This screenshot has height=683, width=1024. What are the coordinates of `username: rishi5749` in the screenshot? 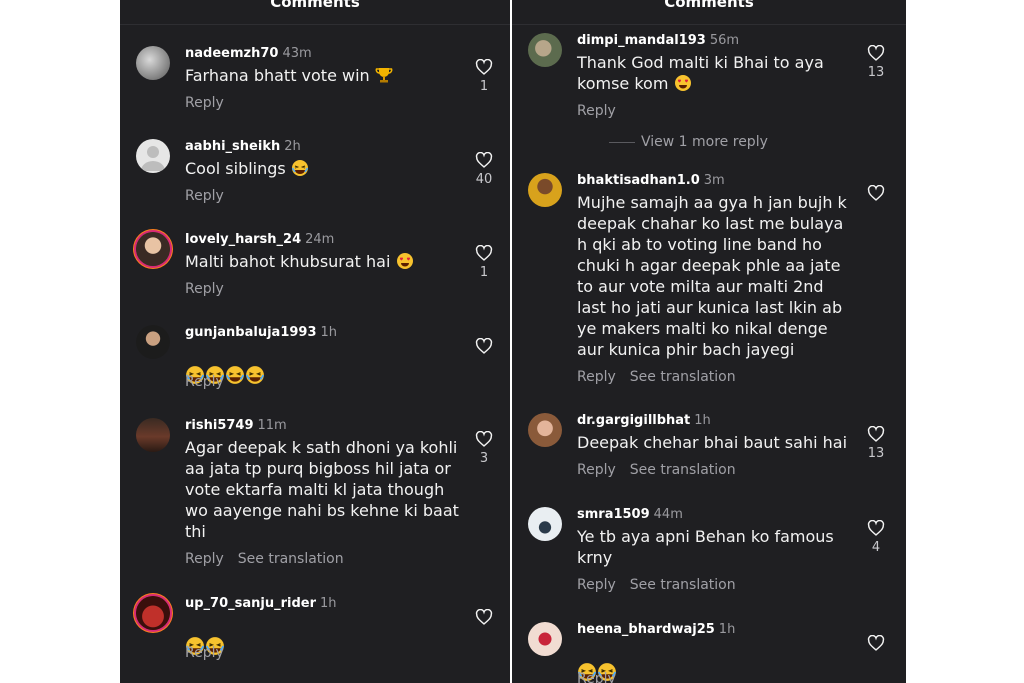 It's located at (219, 425).